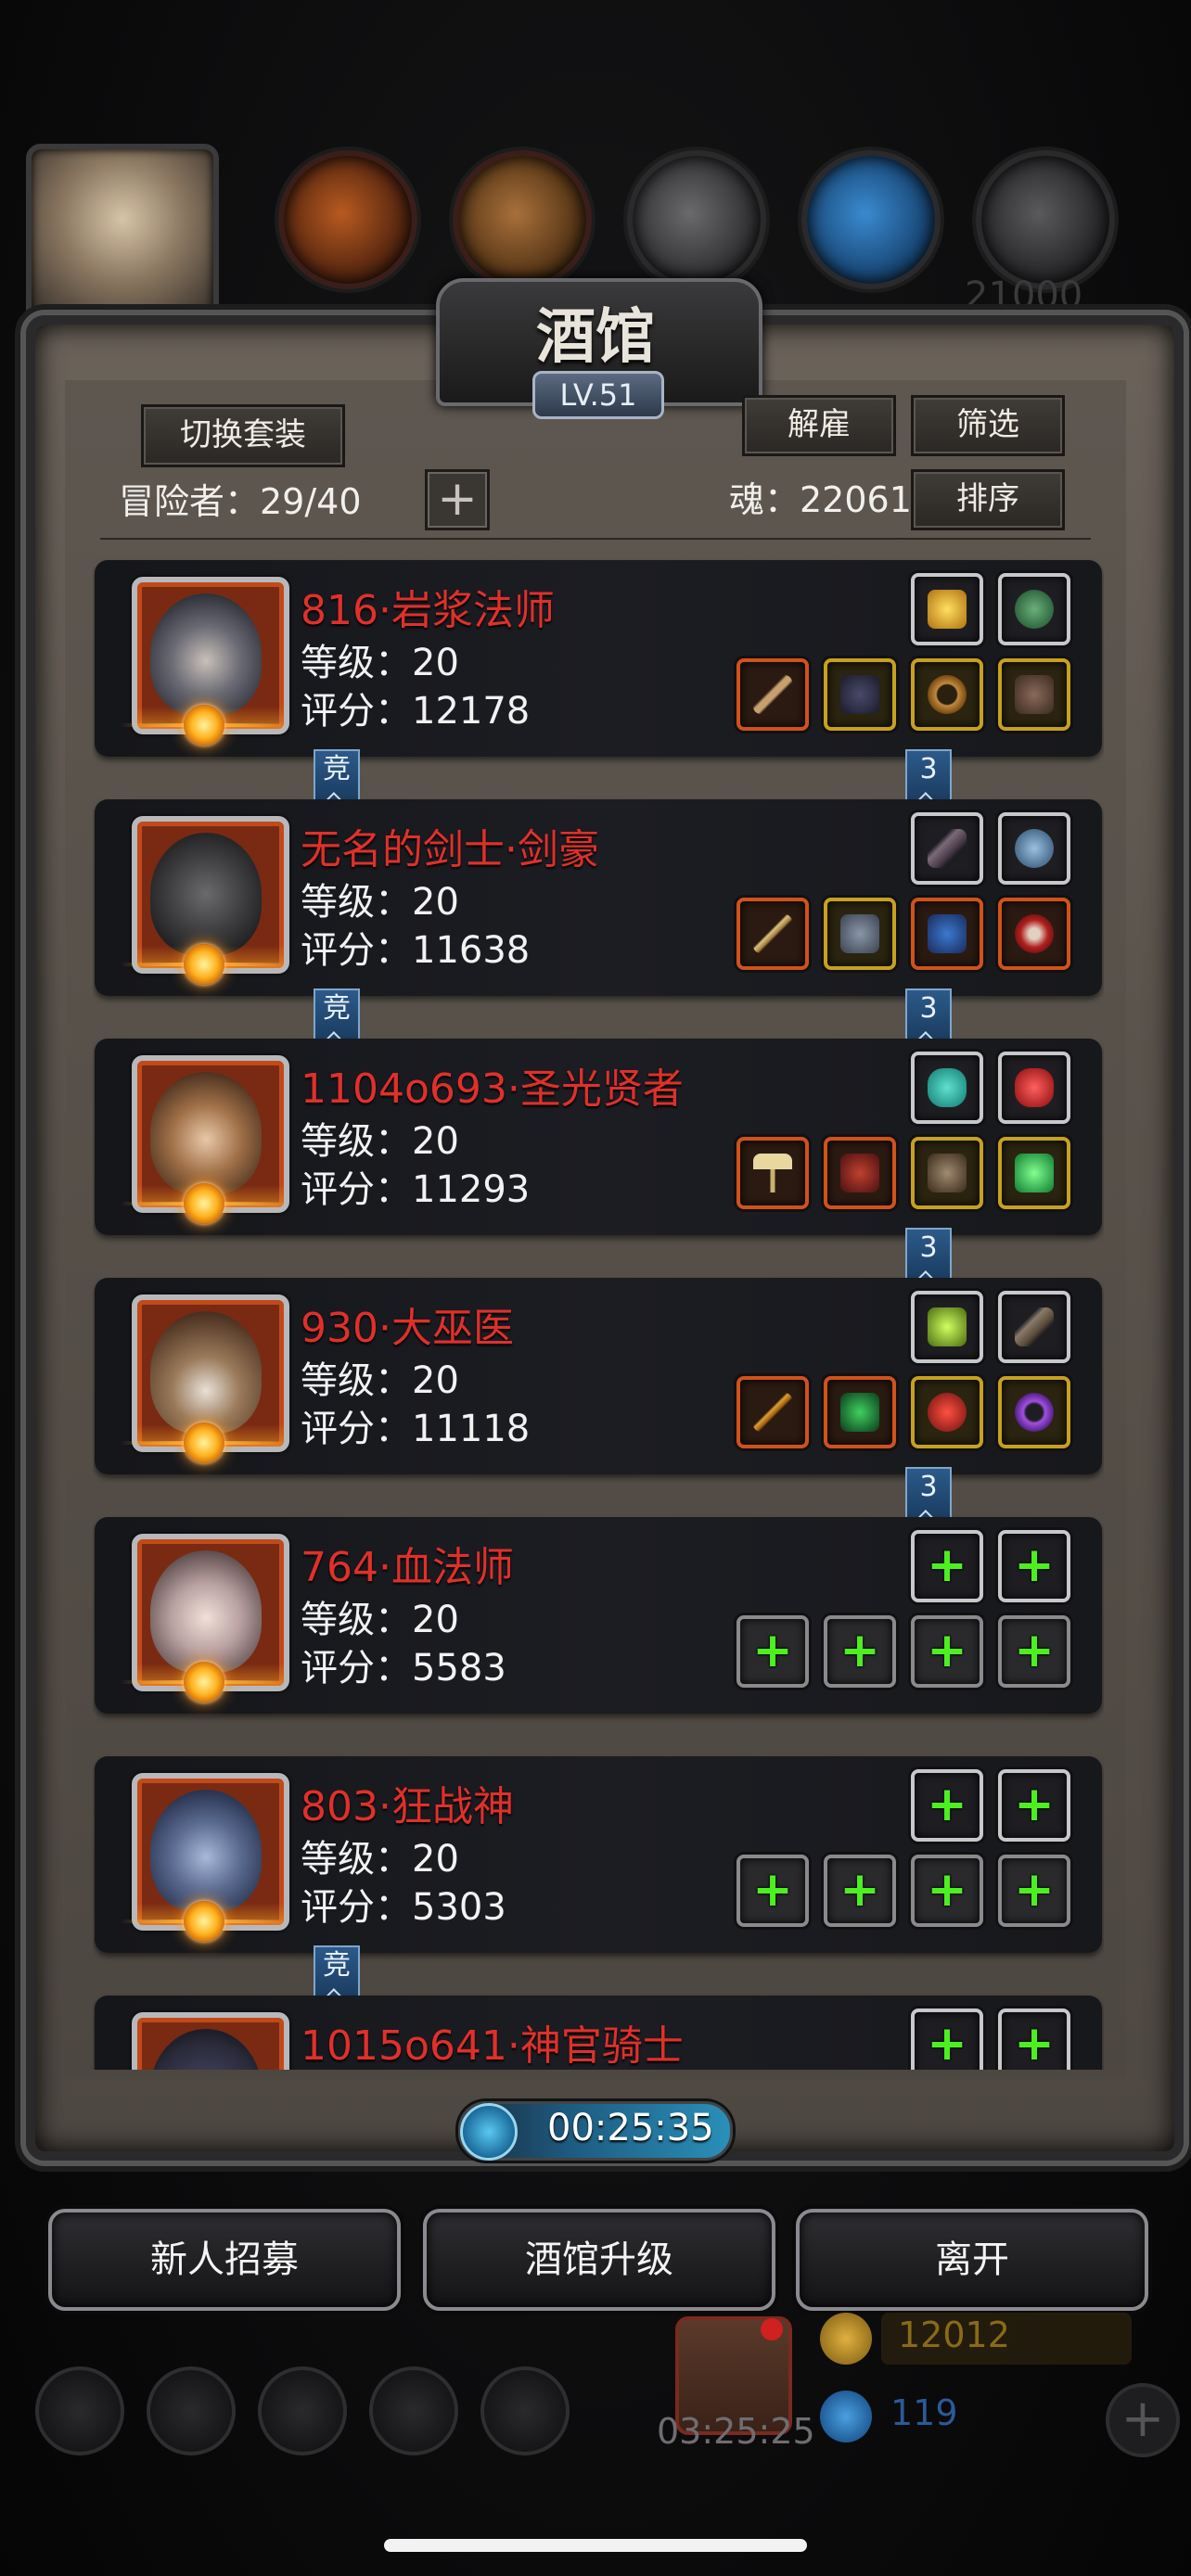  I want to click on material-crystal-icon, so click(871, 219).